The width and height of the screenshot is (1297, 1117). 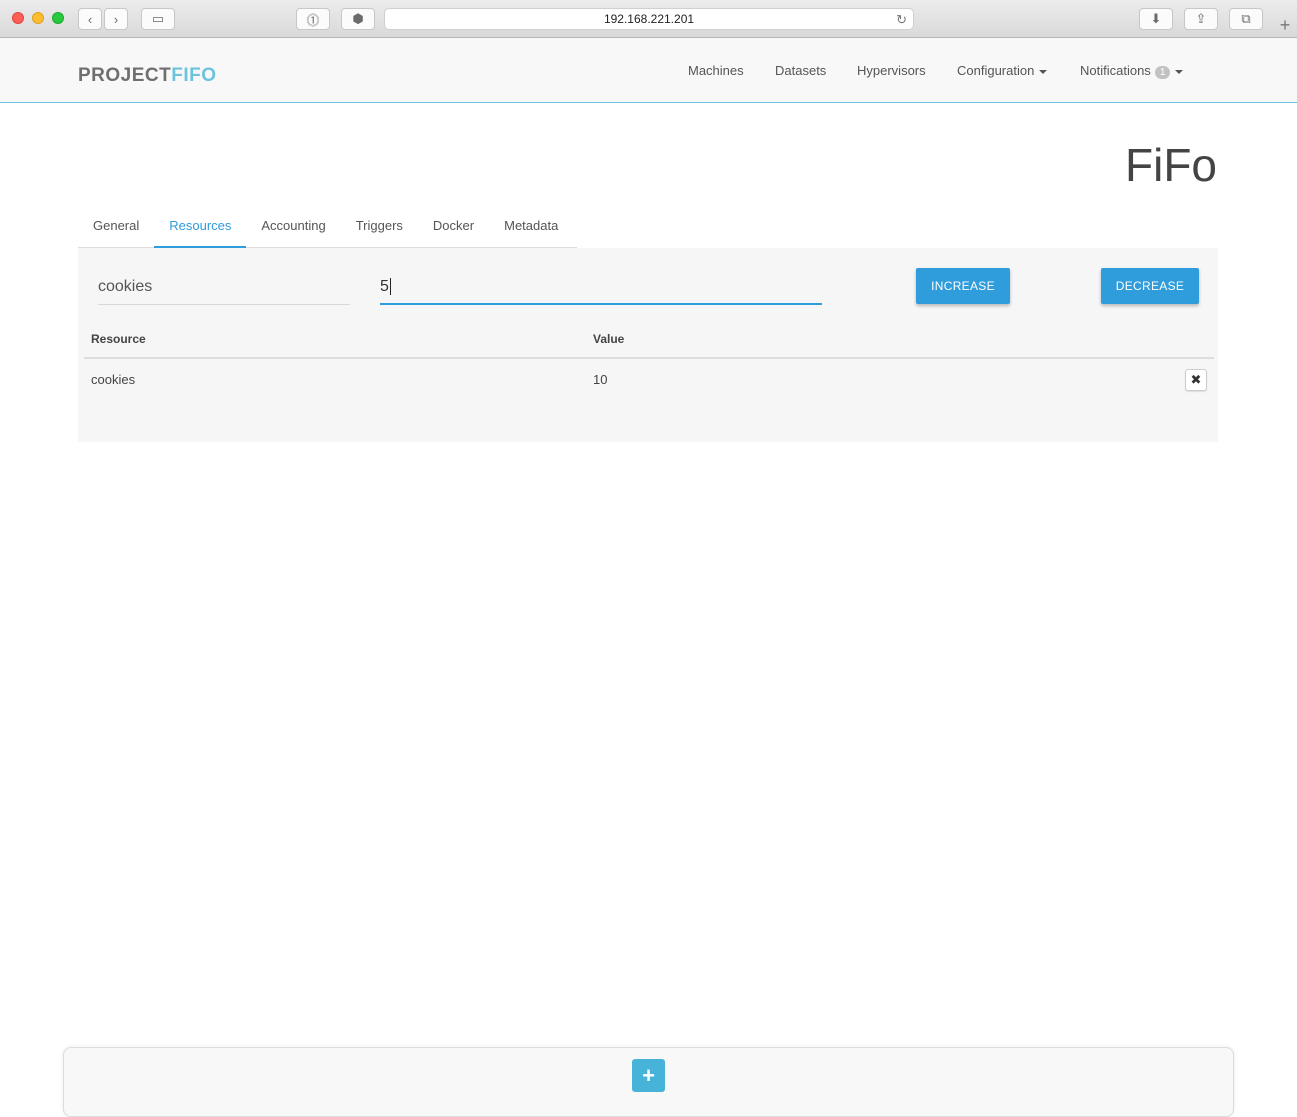 What do you see at coordinates (1150, 286) in the screenshot?
I see `decrease-button: DECREASE` at bounding box center [1150, 286].